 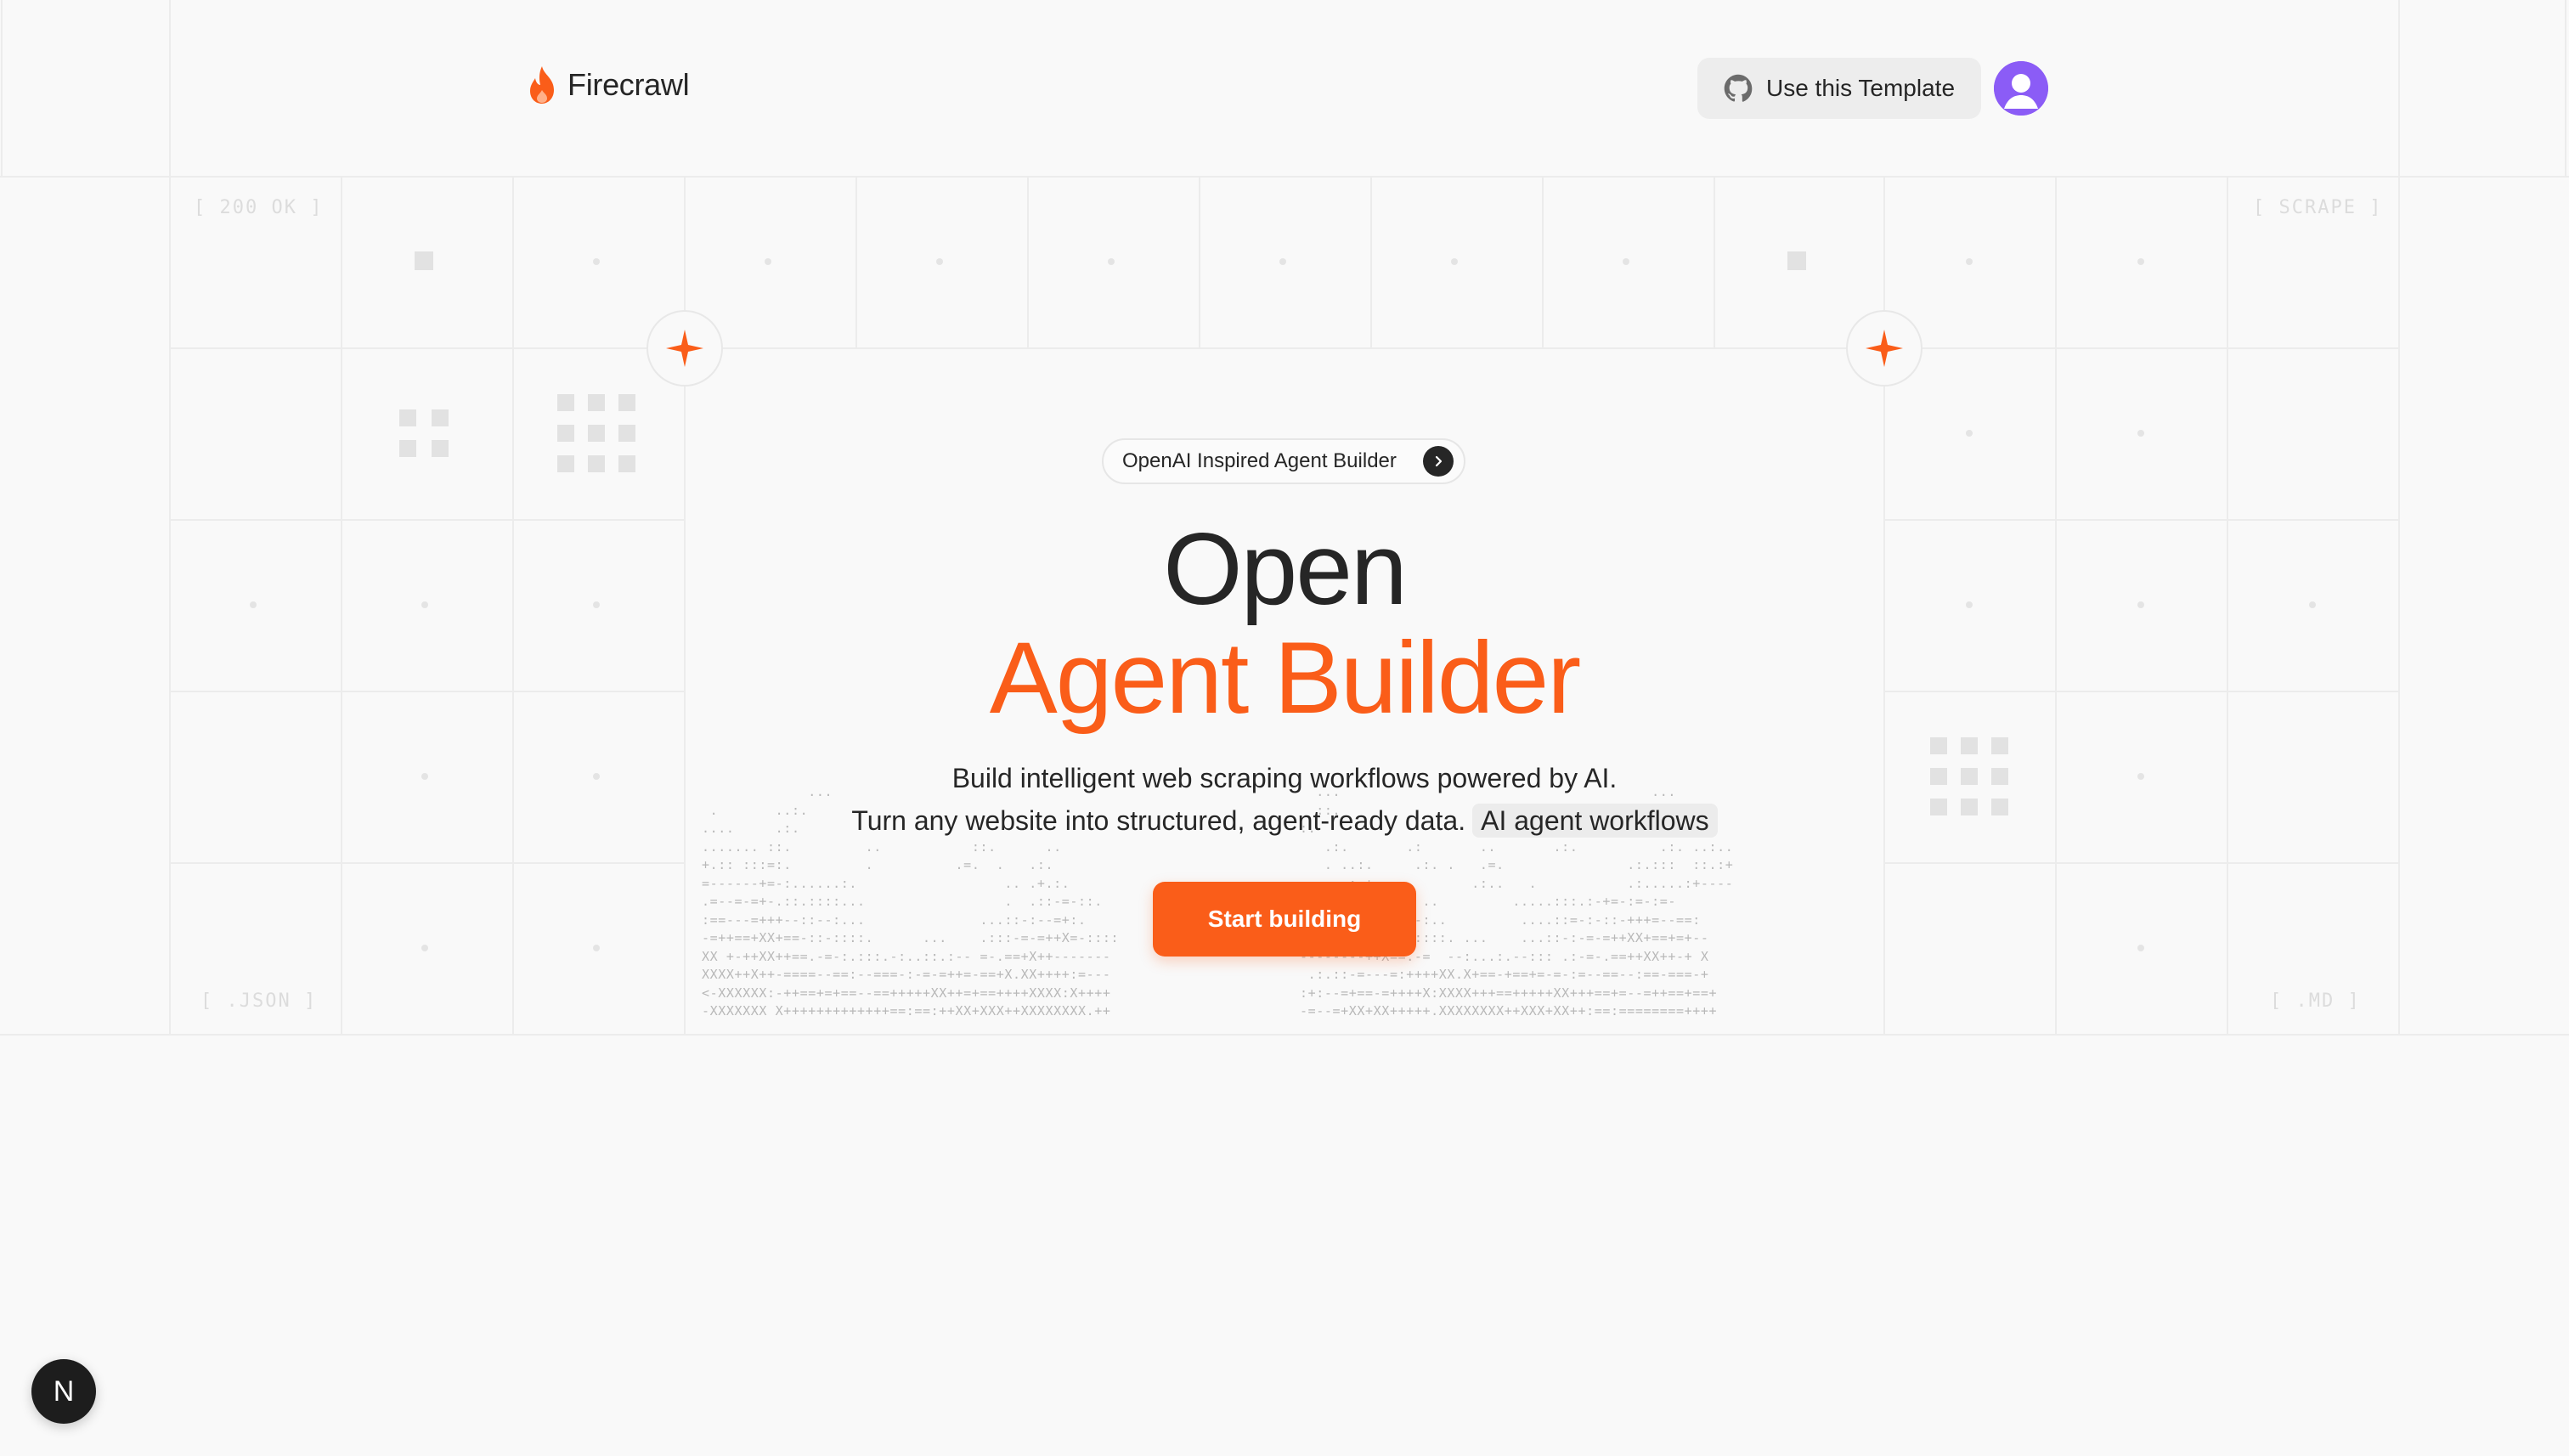 I want to click on nextjs-dev-badge: N, so click(x=64, y=1392).